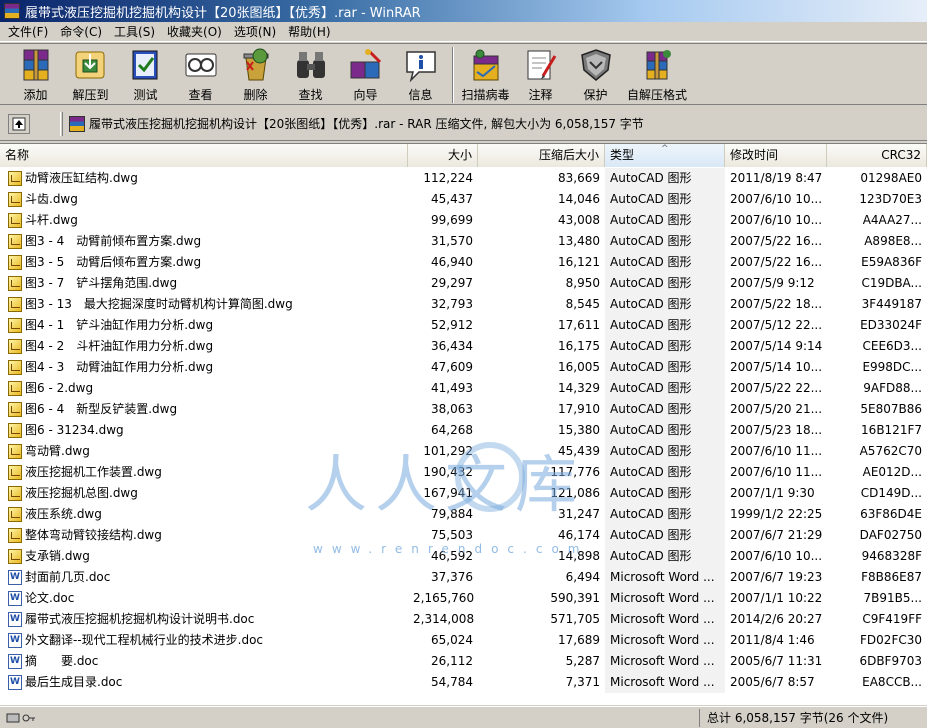 Image resolution: width=927 pixels, height=728 pixels. Describe the element at coordinates (776, 346) in the screenshot. I see `file-modified: 2007/5/14 9:14` at that location.